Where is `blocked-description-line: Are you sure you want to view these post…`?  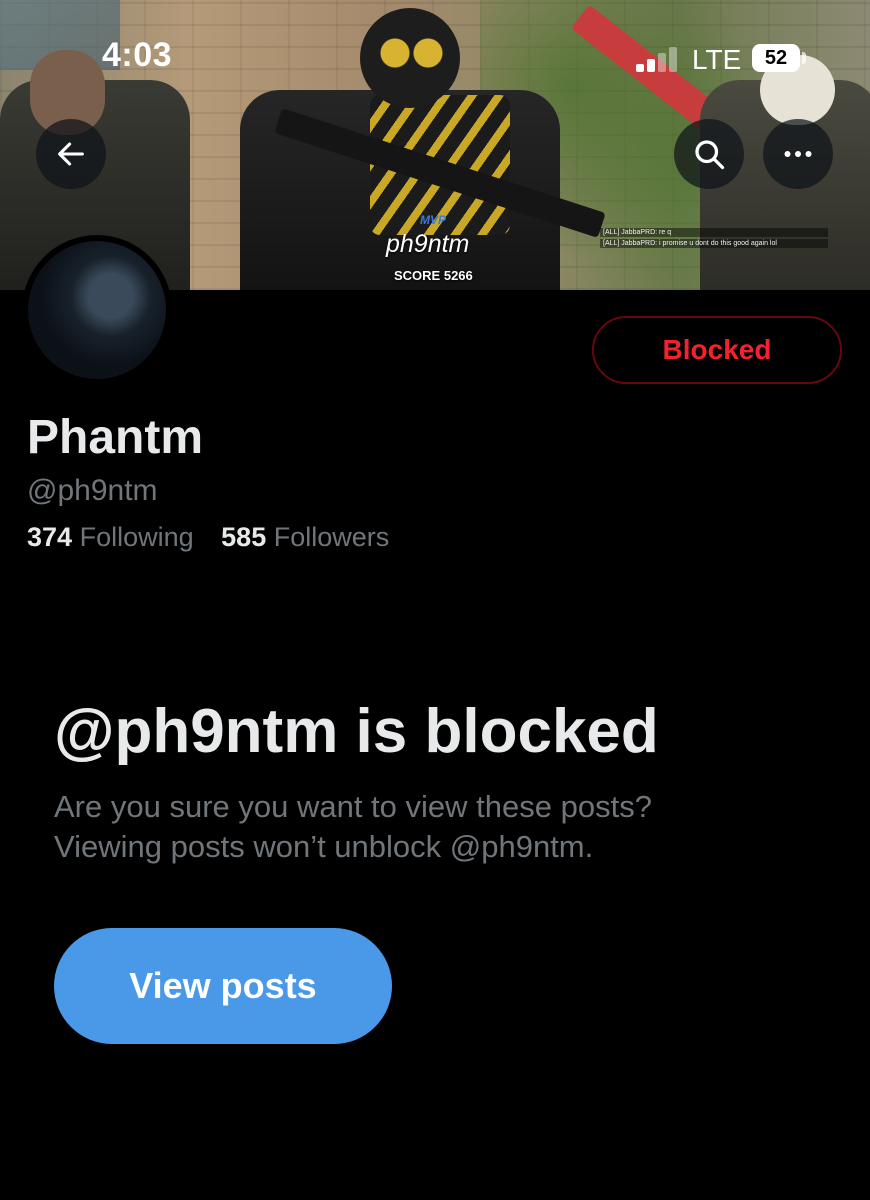
blocked-description-line: Are you sure you want to view these post… is located at coordinates (353, 806).